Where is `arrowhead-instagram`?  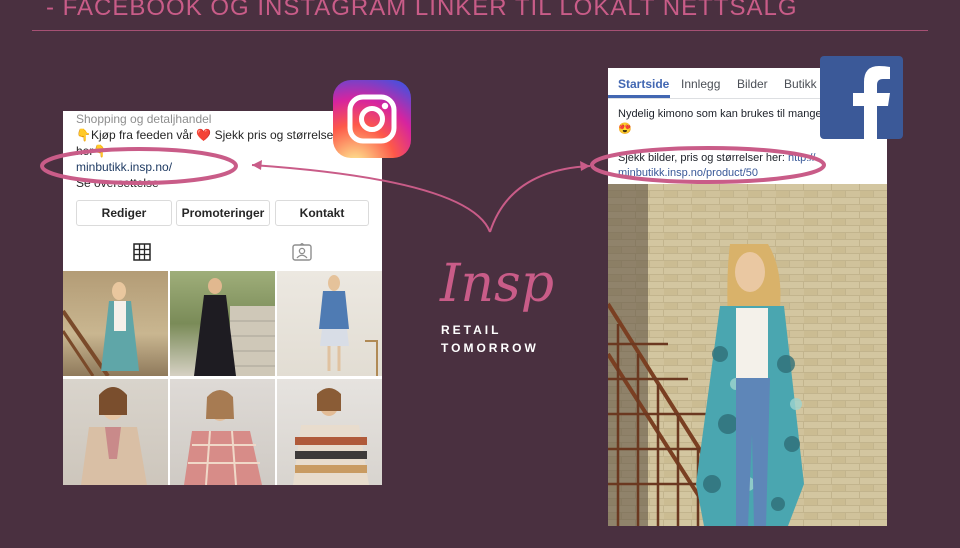 arrowhead-instagram is located at coordinates (257, 165).